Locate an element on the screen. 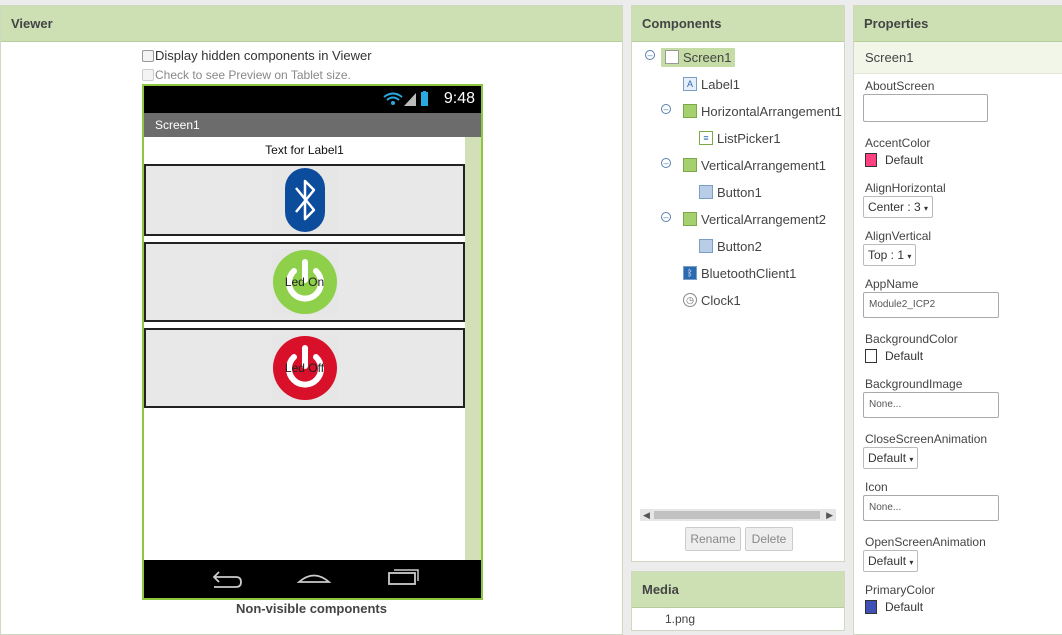 This screenshot has width=1062, height=635. vertical-arrangement1-preview: Led On is located at coordinates (304, 282).